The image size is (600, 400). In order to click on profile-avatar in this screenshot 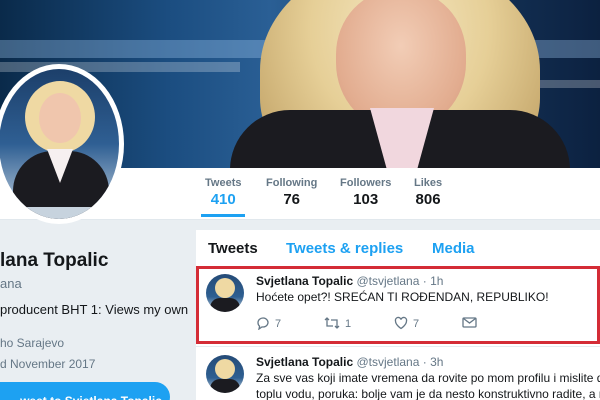, I will do `click(62, 144)`.